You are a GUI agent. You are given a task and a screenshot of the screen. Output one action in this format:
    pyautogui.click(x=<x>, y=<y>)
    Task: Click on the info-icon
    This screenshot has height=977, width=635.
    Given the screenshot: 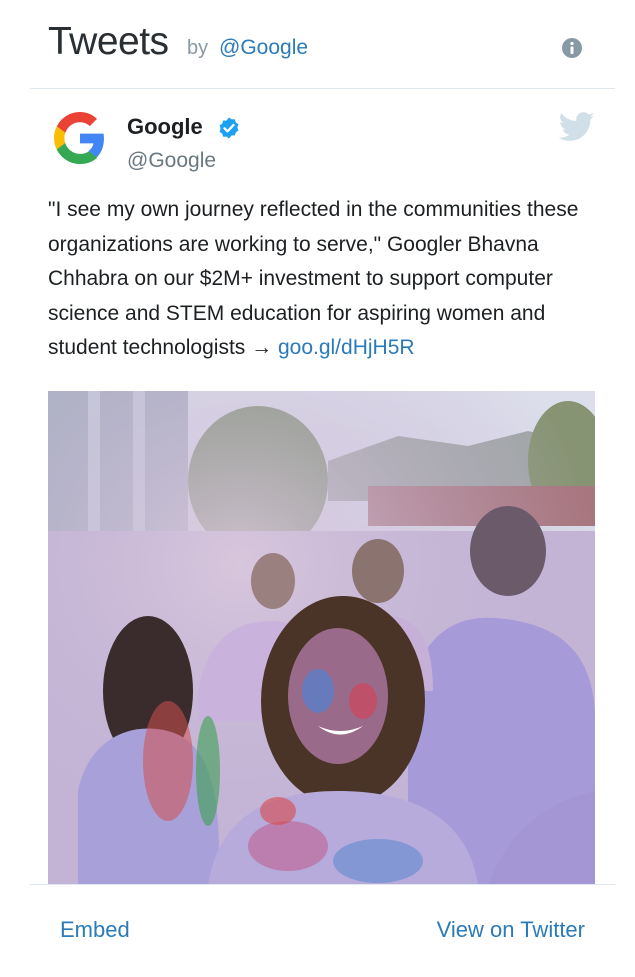 What is the action you would take?
    pyautogui.click(x=572, y=48)
    